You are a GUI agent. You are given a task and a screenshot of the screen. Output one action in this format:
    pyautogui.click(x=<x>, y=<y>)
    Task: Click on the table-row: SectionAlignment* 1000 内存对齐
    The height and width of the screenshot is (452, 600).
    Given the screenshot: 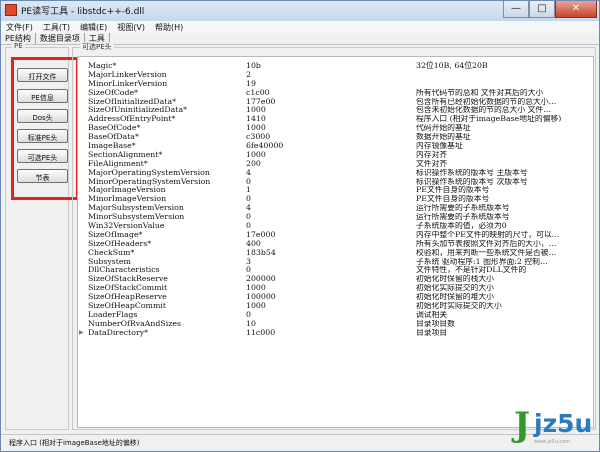 What is the action you would take?
    pyautogui.click(x=335, y=155)
    